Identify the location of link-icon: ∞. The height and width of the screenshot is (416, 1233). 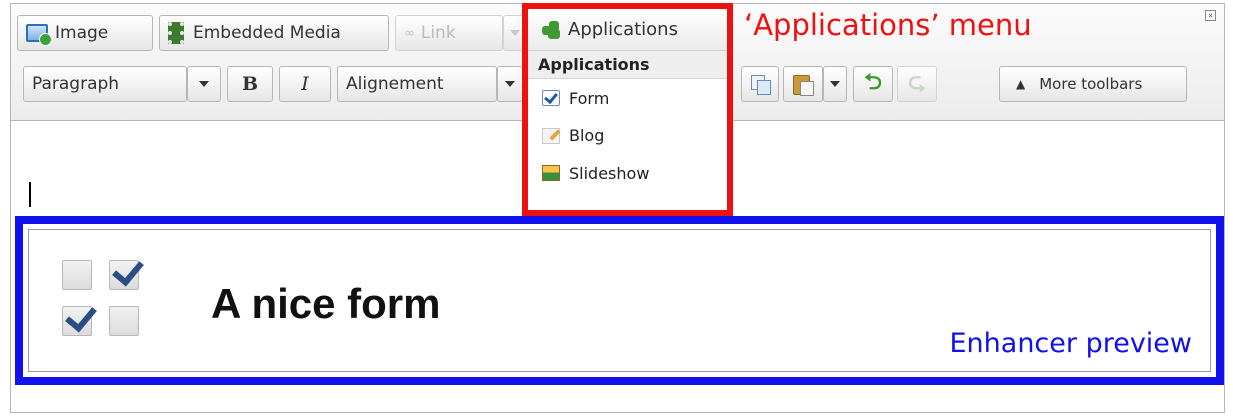
(409, 33).